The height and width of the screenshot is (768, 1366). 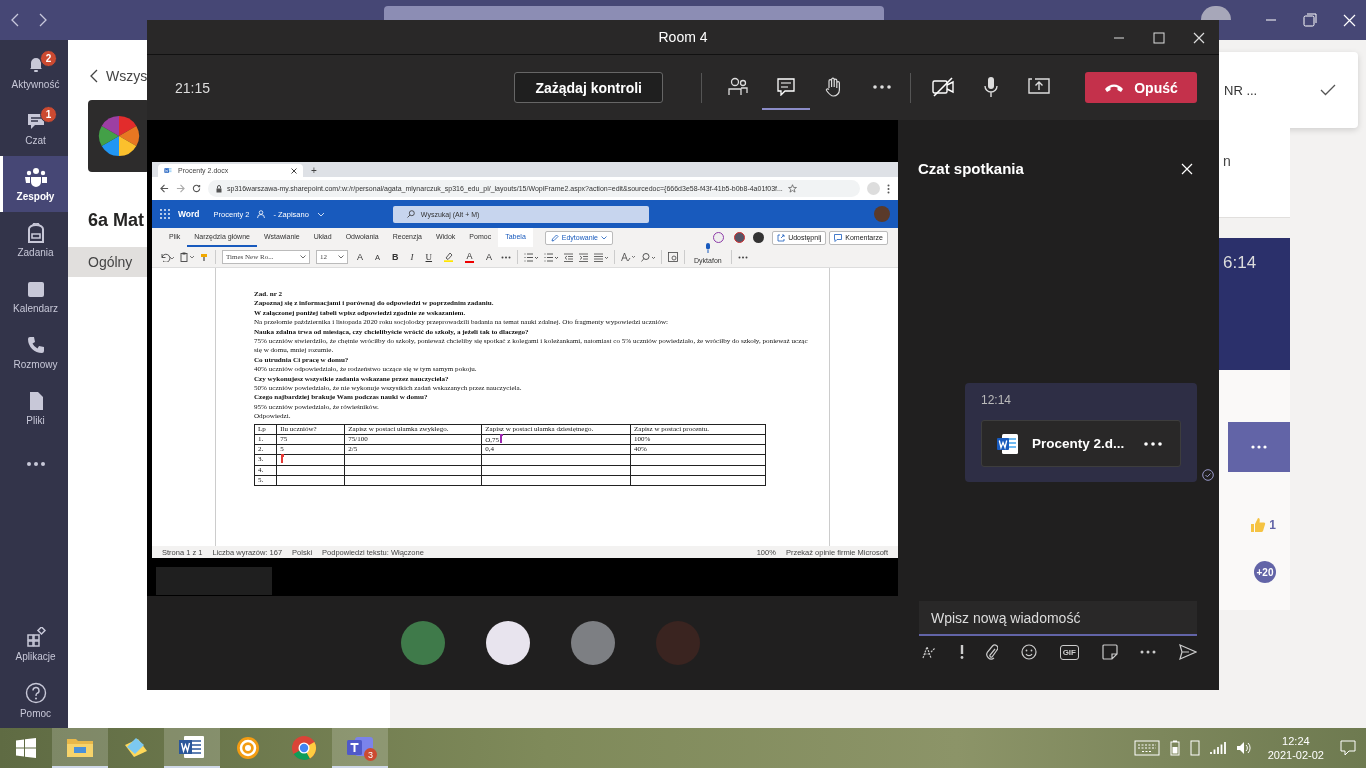 I want to click on sticker-icon, so click(x=1109, y=652).